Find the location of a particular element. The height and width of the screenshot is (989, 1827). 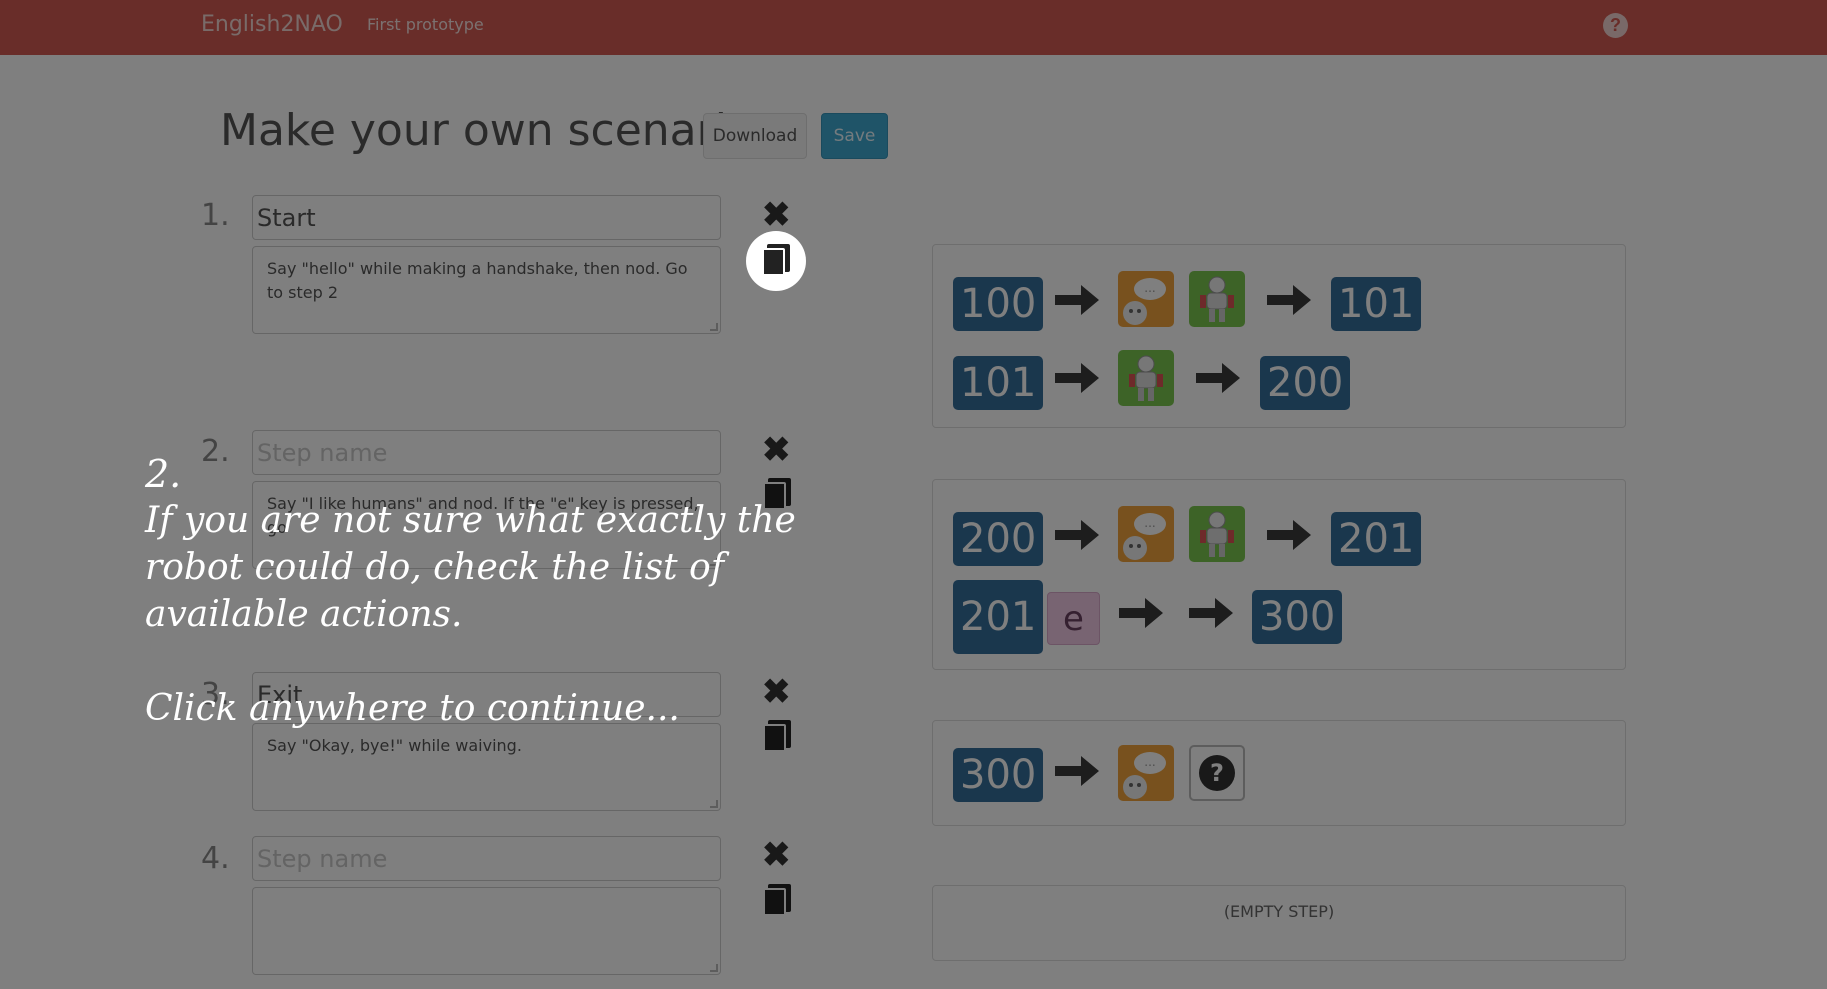

actions-book-icon is located at coordinates (776, 260).